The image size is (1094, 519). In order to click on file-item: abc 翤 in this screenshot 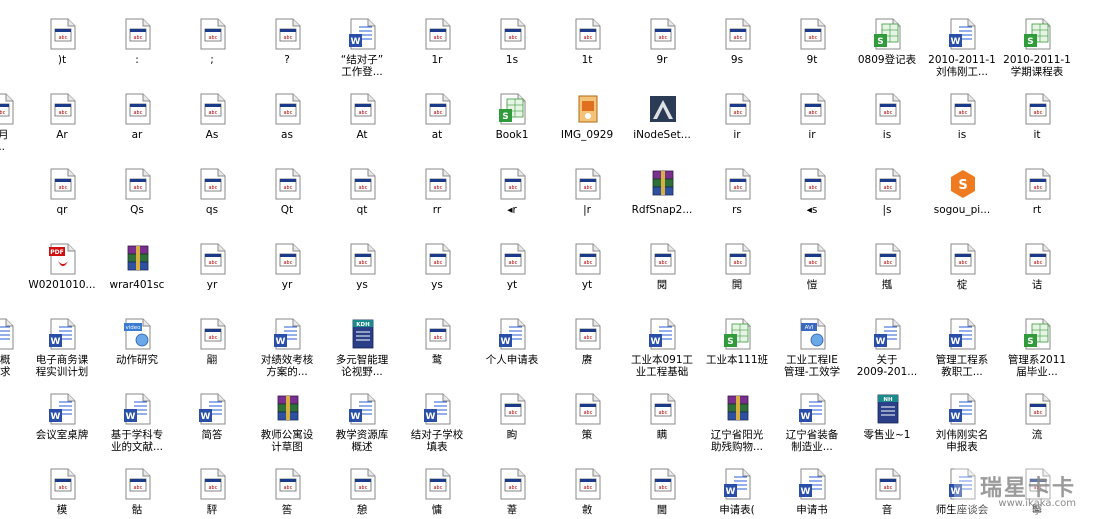, I will do `click(212, 354)`.